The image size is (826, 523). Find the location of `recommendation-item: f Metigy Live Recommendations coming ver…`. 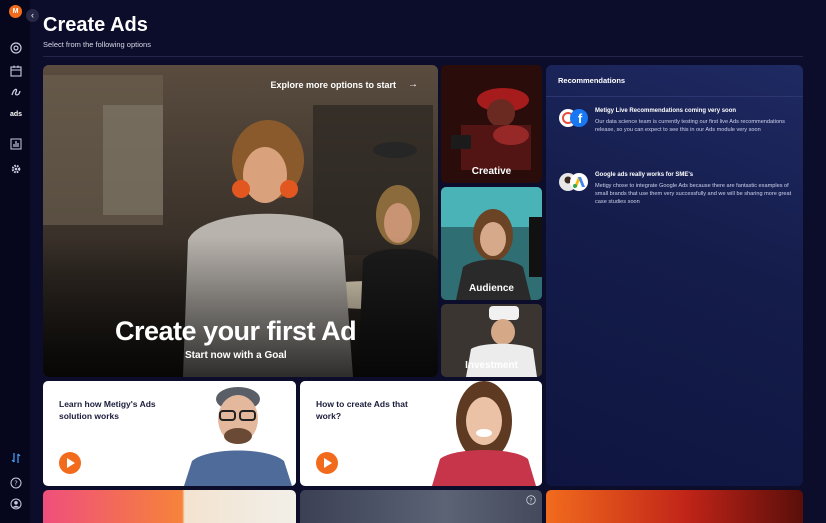

recommendation-item: f Metigy Live Recommendations coming ver… is located at coordinates (675, 130).